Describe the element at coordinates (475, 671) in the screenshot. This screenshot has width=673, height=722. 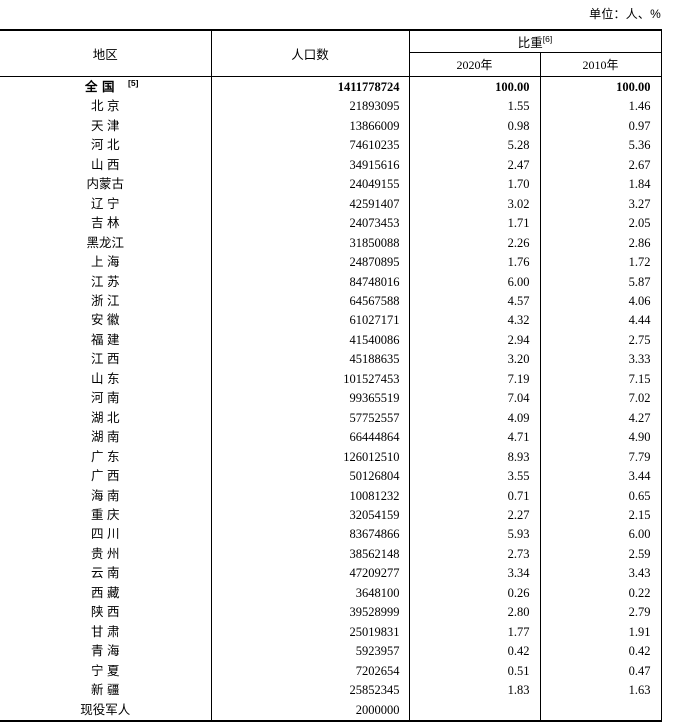
I see `cell-pct-2020: 0.51` at that location.